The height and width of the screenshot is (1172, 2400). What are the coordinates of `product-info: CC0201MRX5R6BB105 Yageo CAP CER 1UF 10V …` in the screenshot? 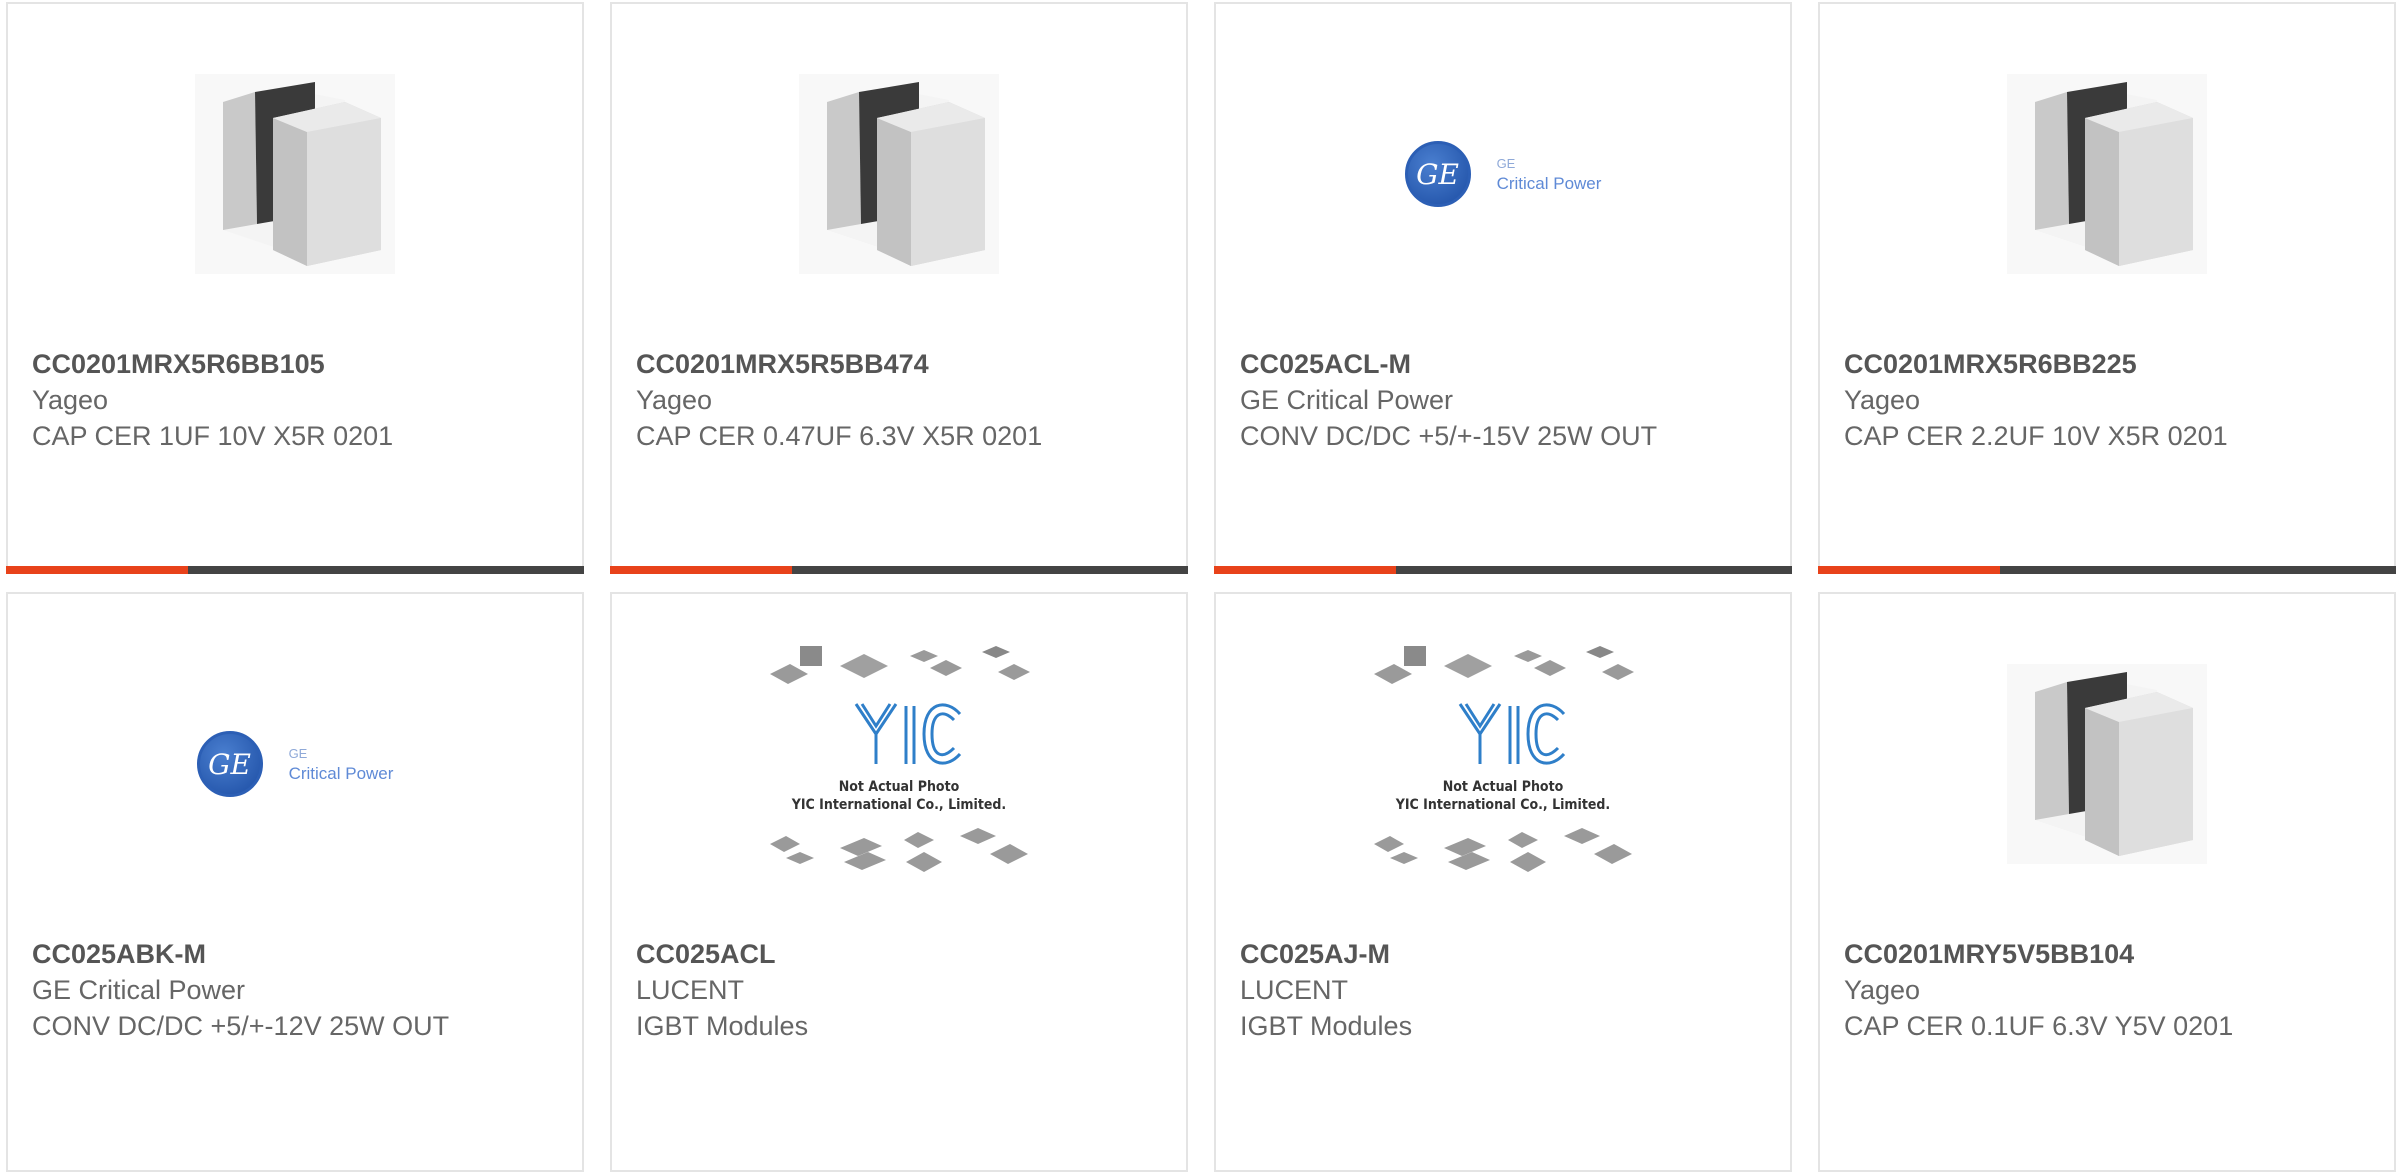 It's located at (242, 400).